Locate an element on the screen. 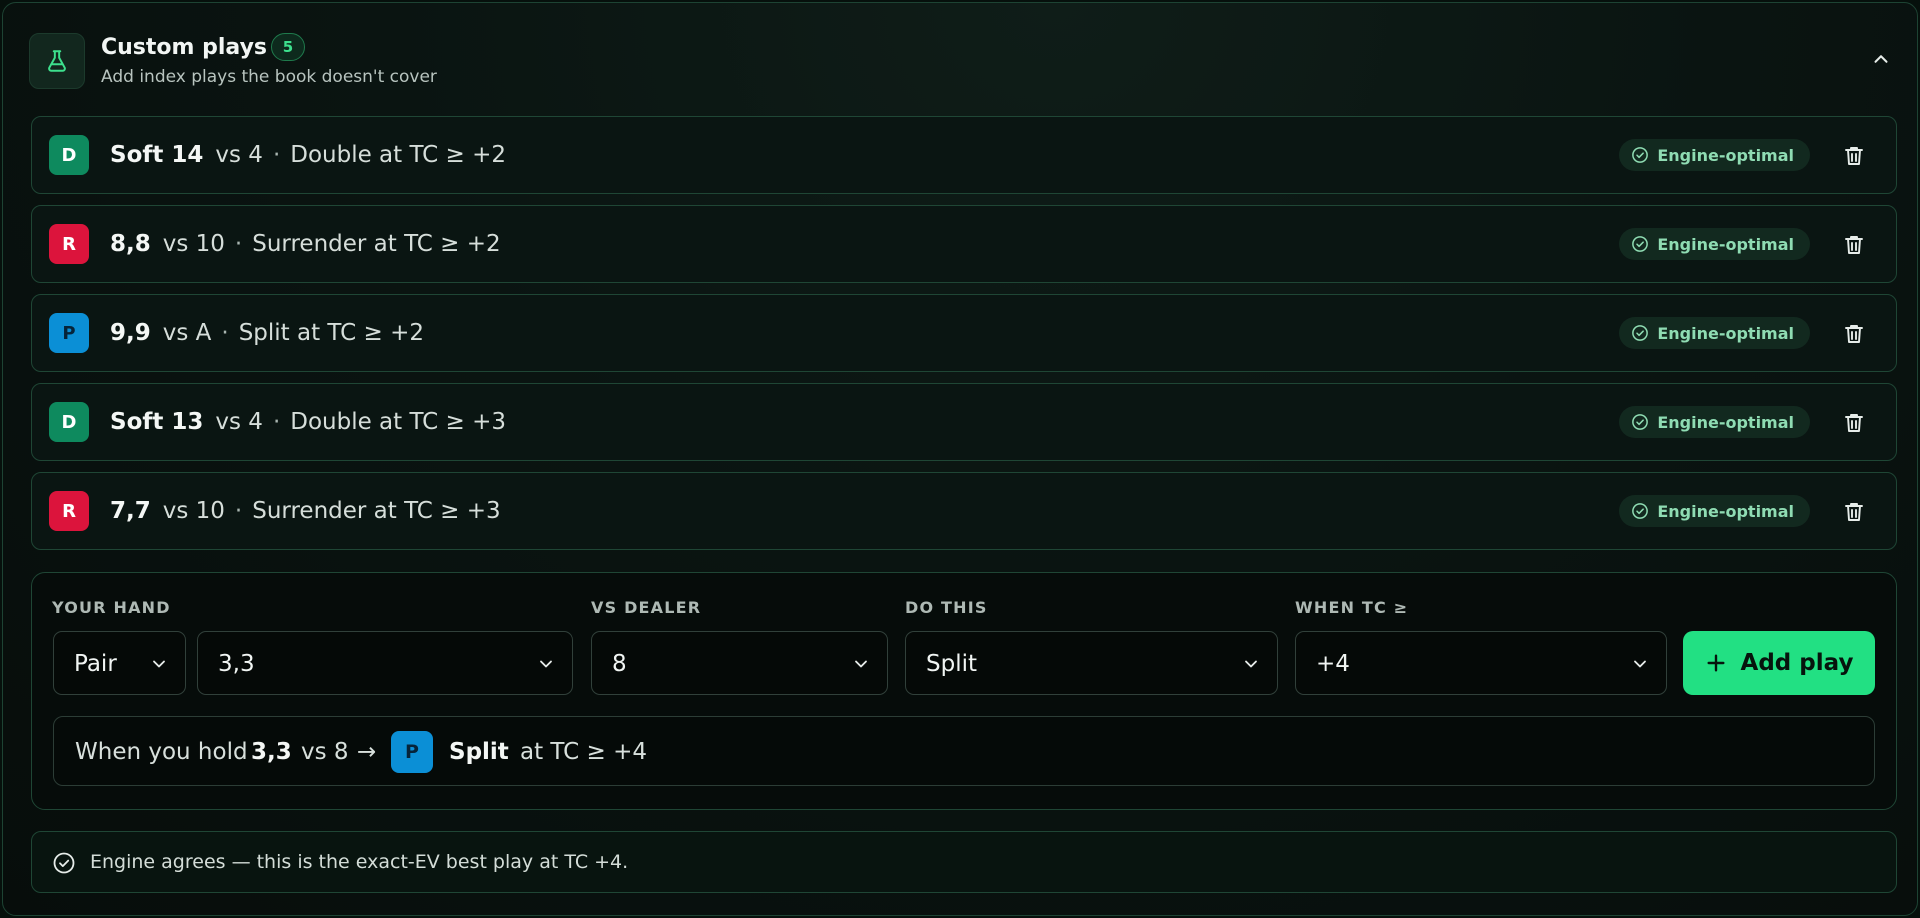  add-play-label: Add play is located at coordinates (1797, 663).